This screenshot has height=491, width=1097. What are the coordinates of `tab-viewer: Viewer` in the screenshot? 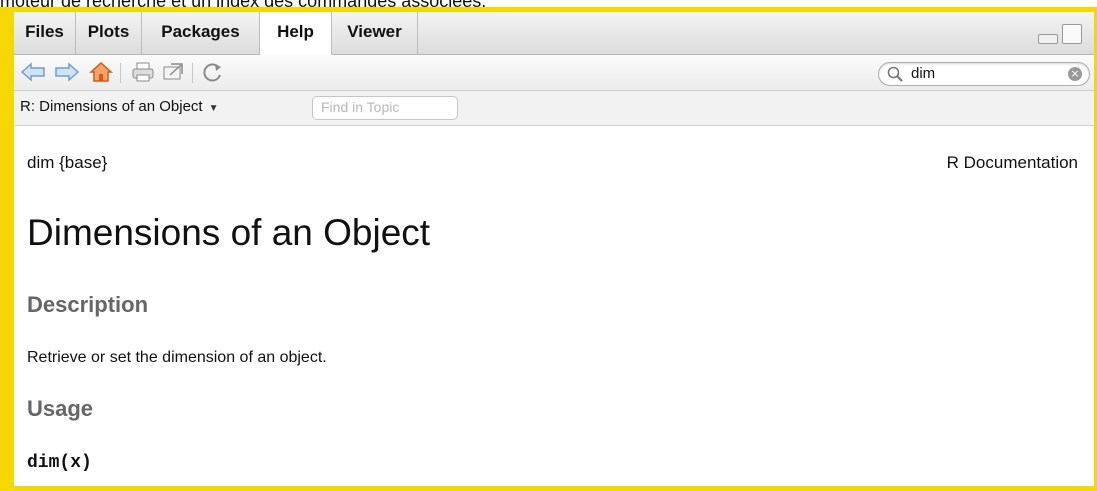 It's located at (375, 33).